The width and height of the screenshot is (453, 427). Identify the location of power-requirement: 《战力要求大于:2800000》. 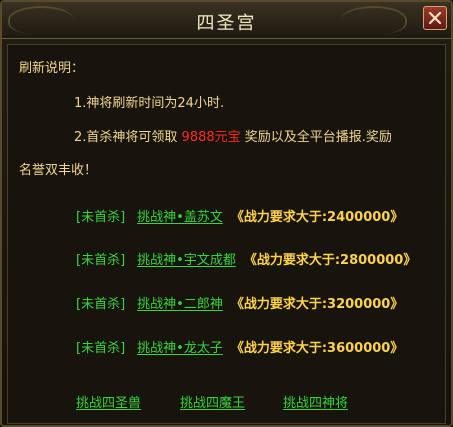
(330, 260).